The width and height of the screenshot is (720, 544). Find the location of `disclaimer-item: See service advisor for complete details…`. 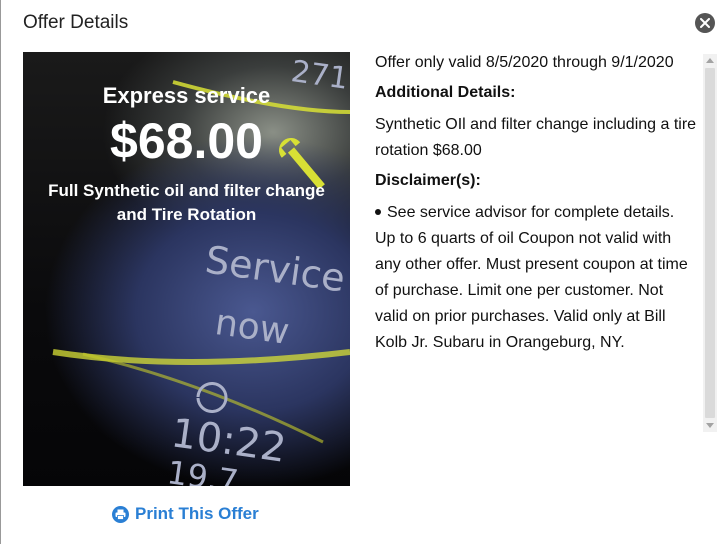

disclaimer-item: See service advisor for complete details… is located at coordinates (536, 278).